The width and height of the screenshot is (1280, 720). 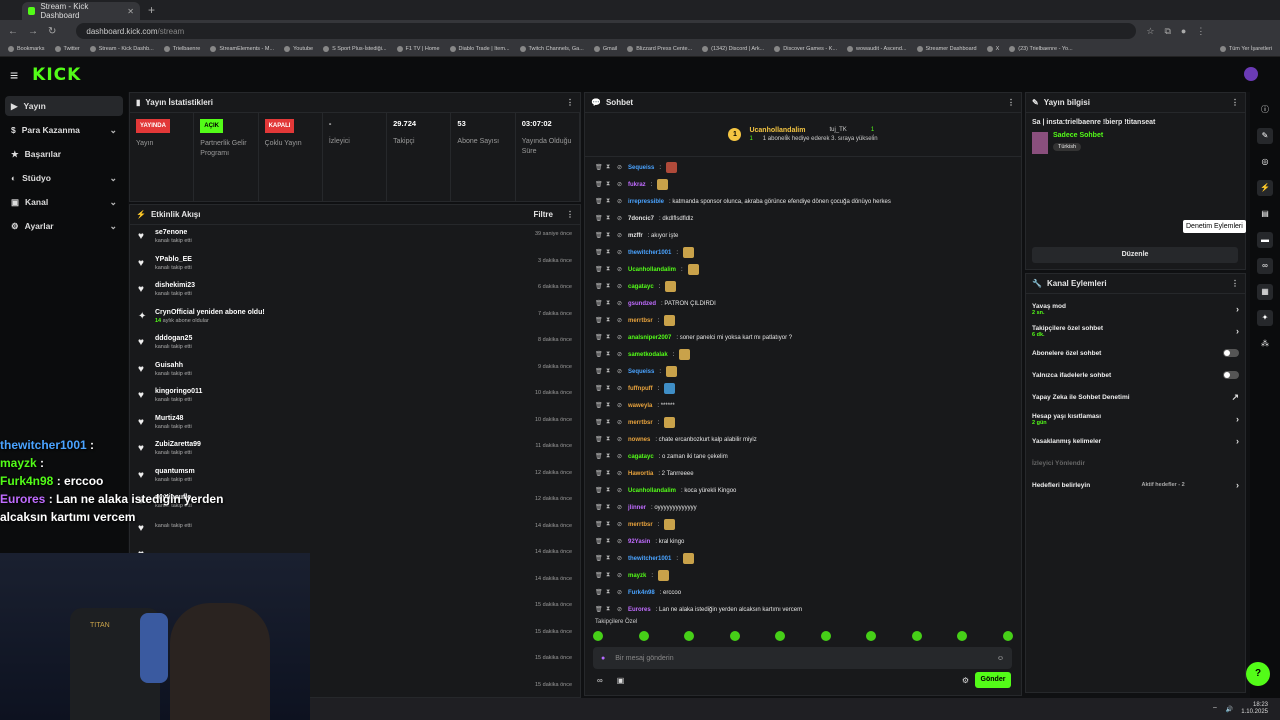 I want to click on pencil-icon: ✎, so click(x=1265, y=136).